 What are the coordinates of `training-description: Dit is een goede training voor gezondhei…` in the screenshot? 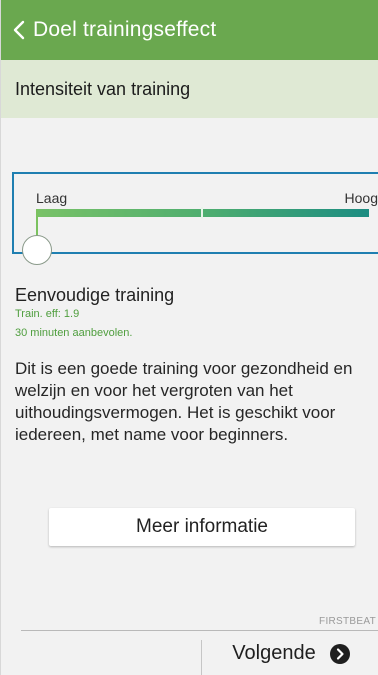 It's located at (184, 401).